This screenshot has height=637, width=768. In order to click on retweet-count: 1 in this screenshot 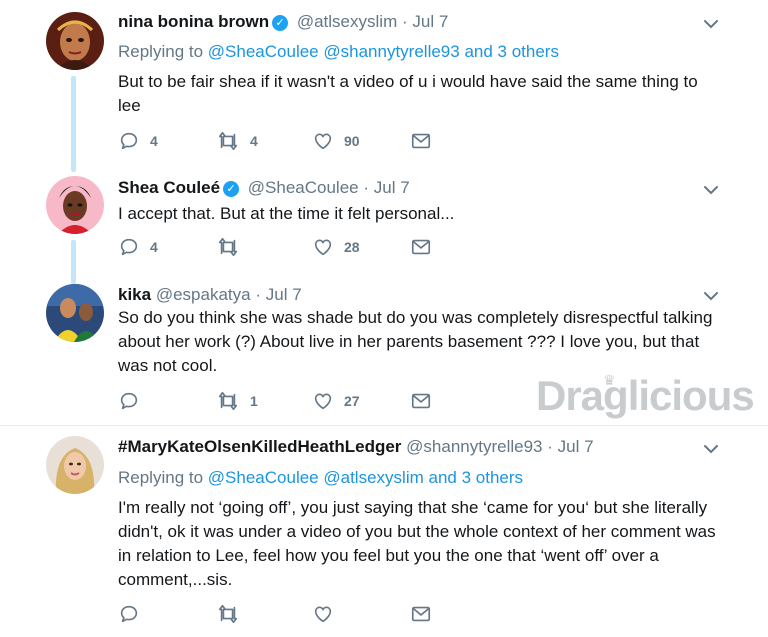, I will do `click(254, 401)`.